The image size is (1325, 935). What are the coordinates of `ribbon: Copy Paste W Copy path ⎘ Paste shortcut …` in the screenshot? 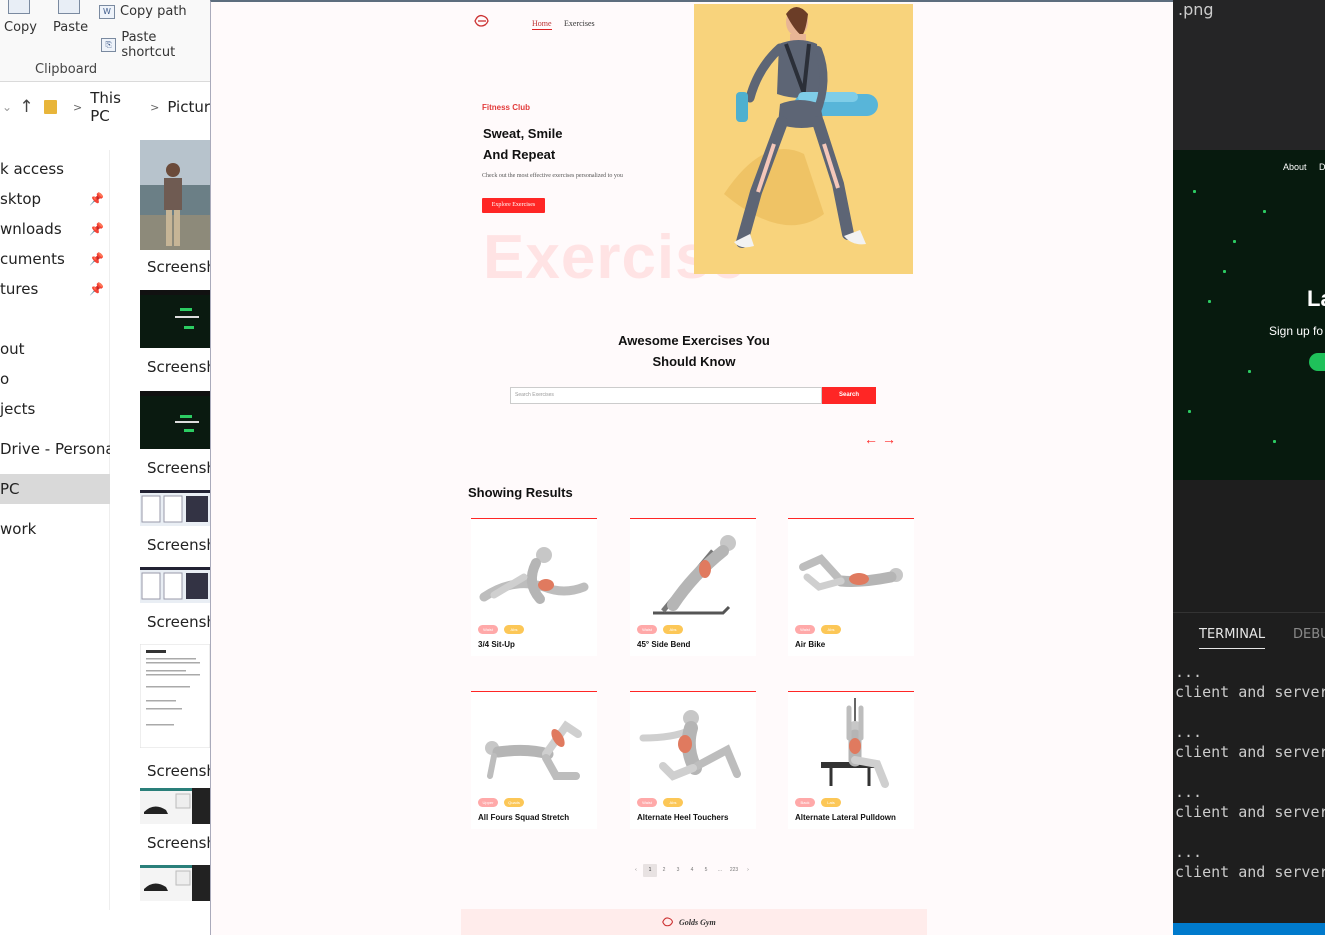 It's located at (105, 41).